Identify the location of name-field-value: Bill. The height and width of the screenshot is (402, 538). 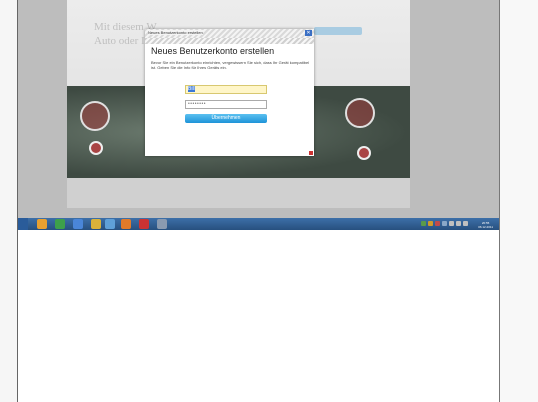
(191, 89).